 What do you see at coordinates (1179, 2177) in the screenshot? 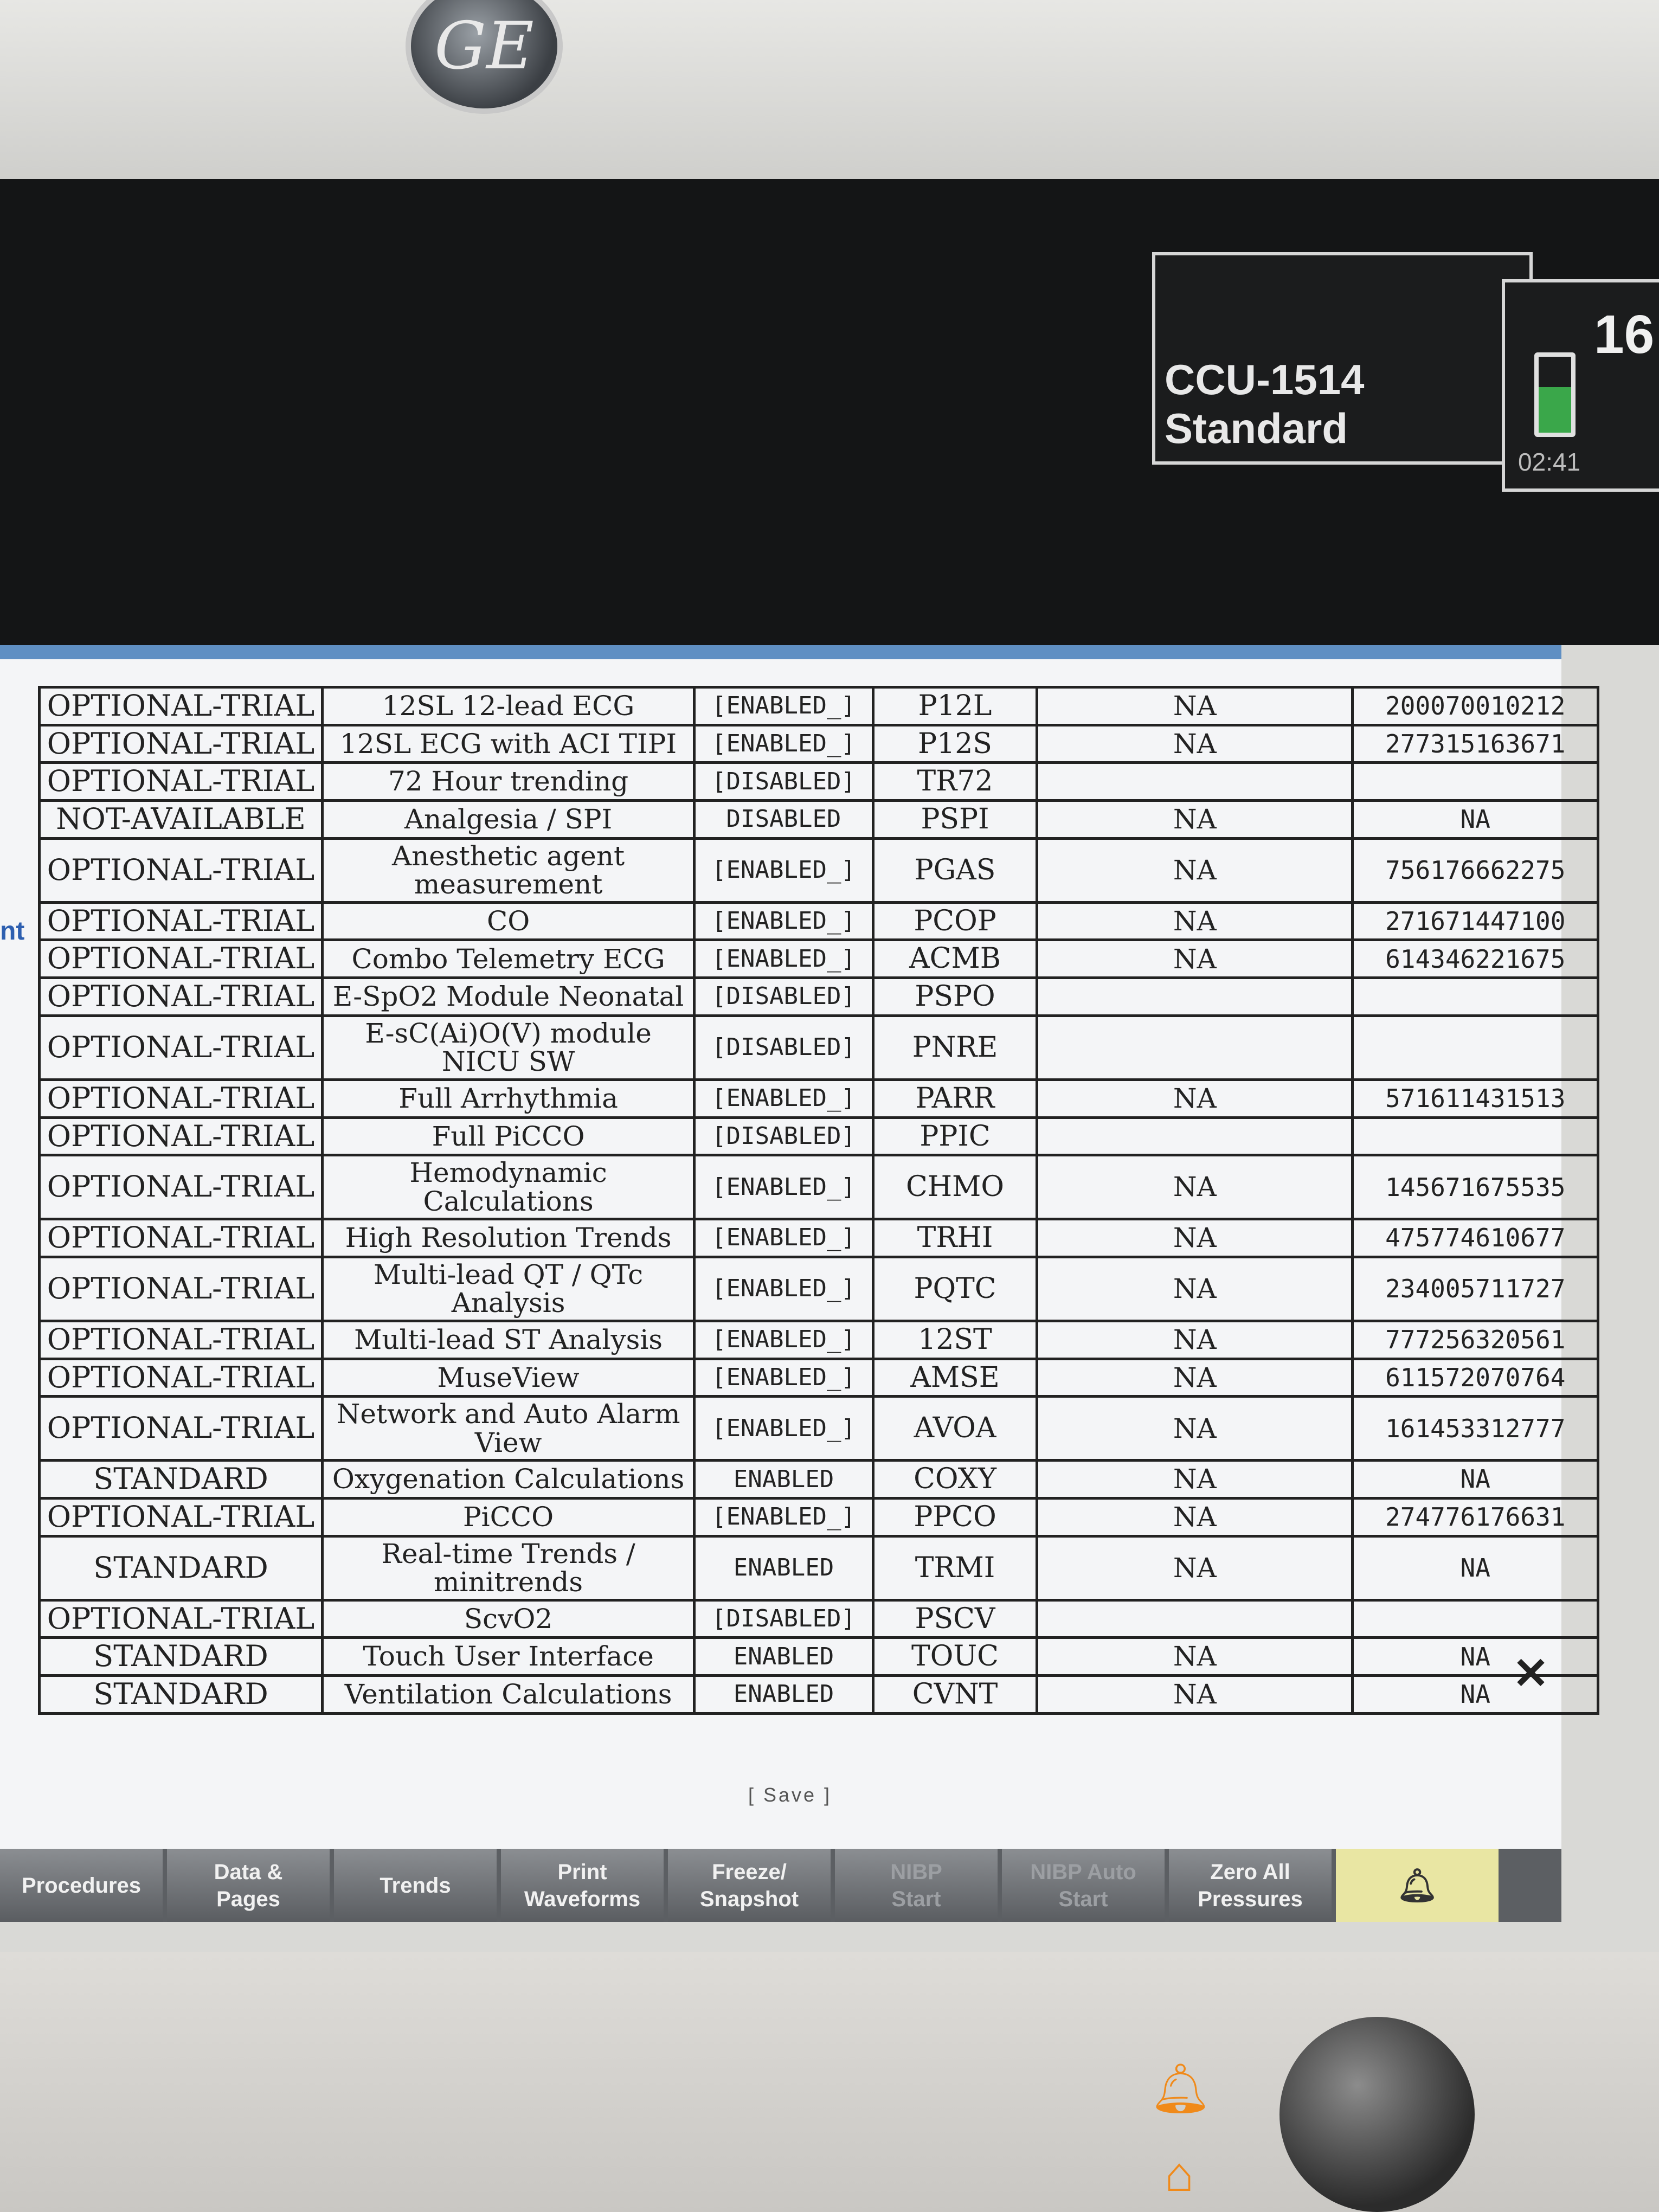
I see `home-icon: ⌂` at bounding box center [1179, 2177].